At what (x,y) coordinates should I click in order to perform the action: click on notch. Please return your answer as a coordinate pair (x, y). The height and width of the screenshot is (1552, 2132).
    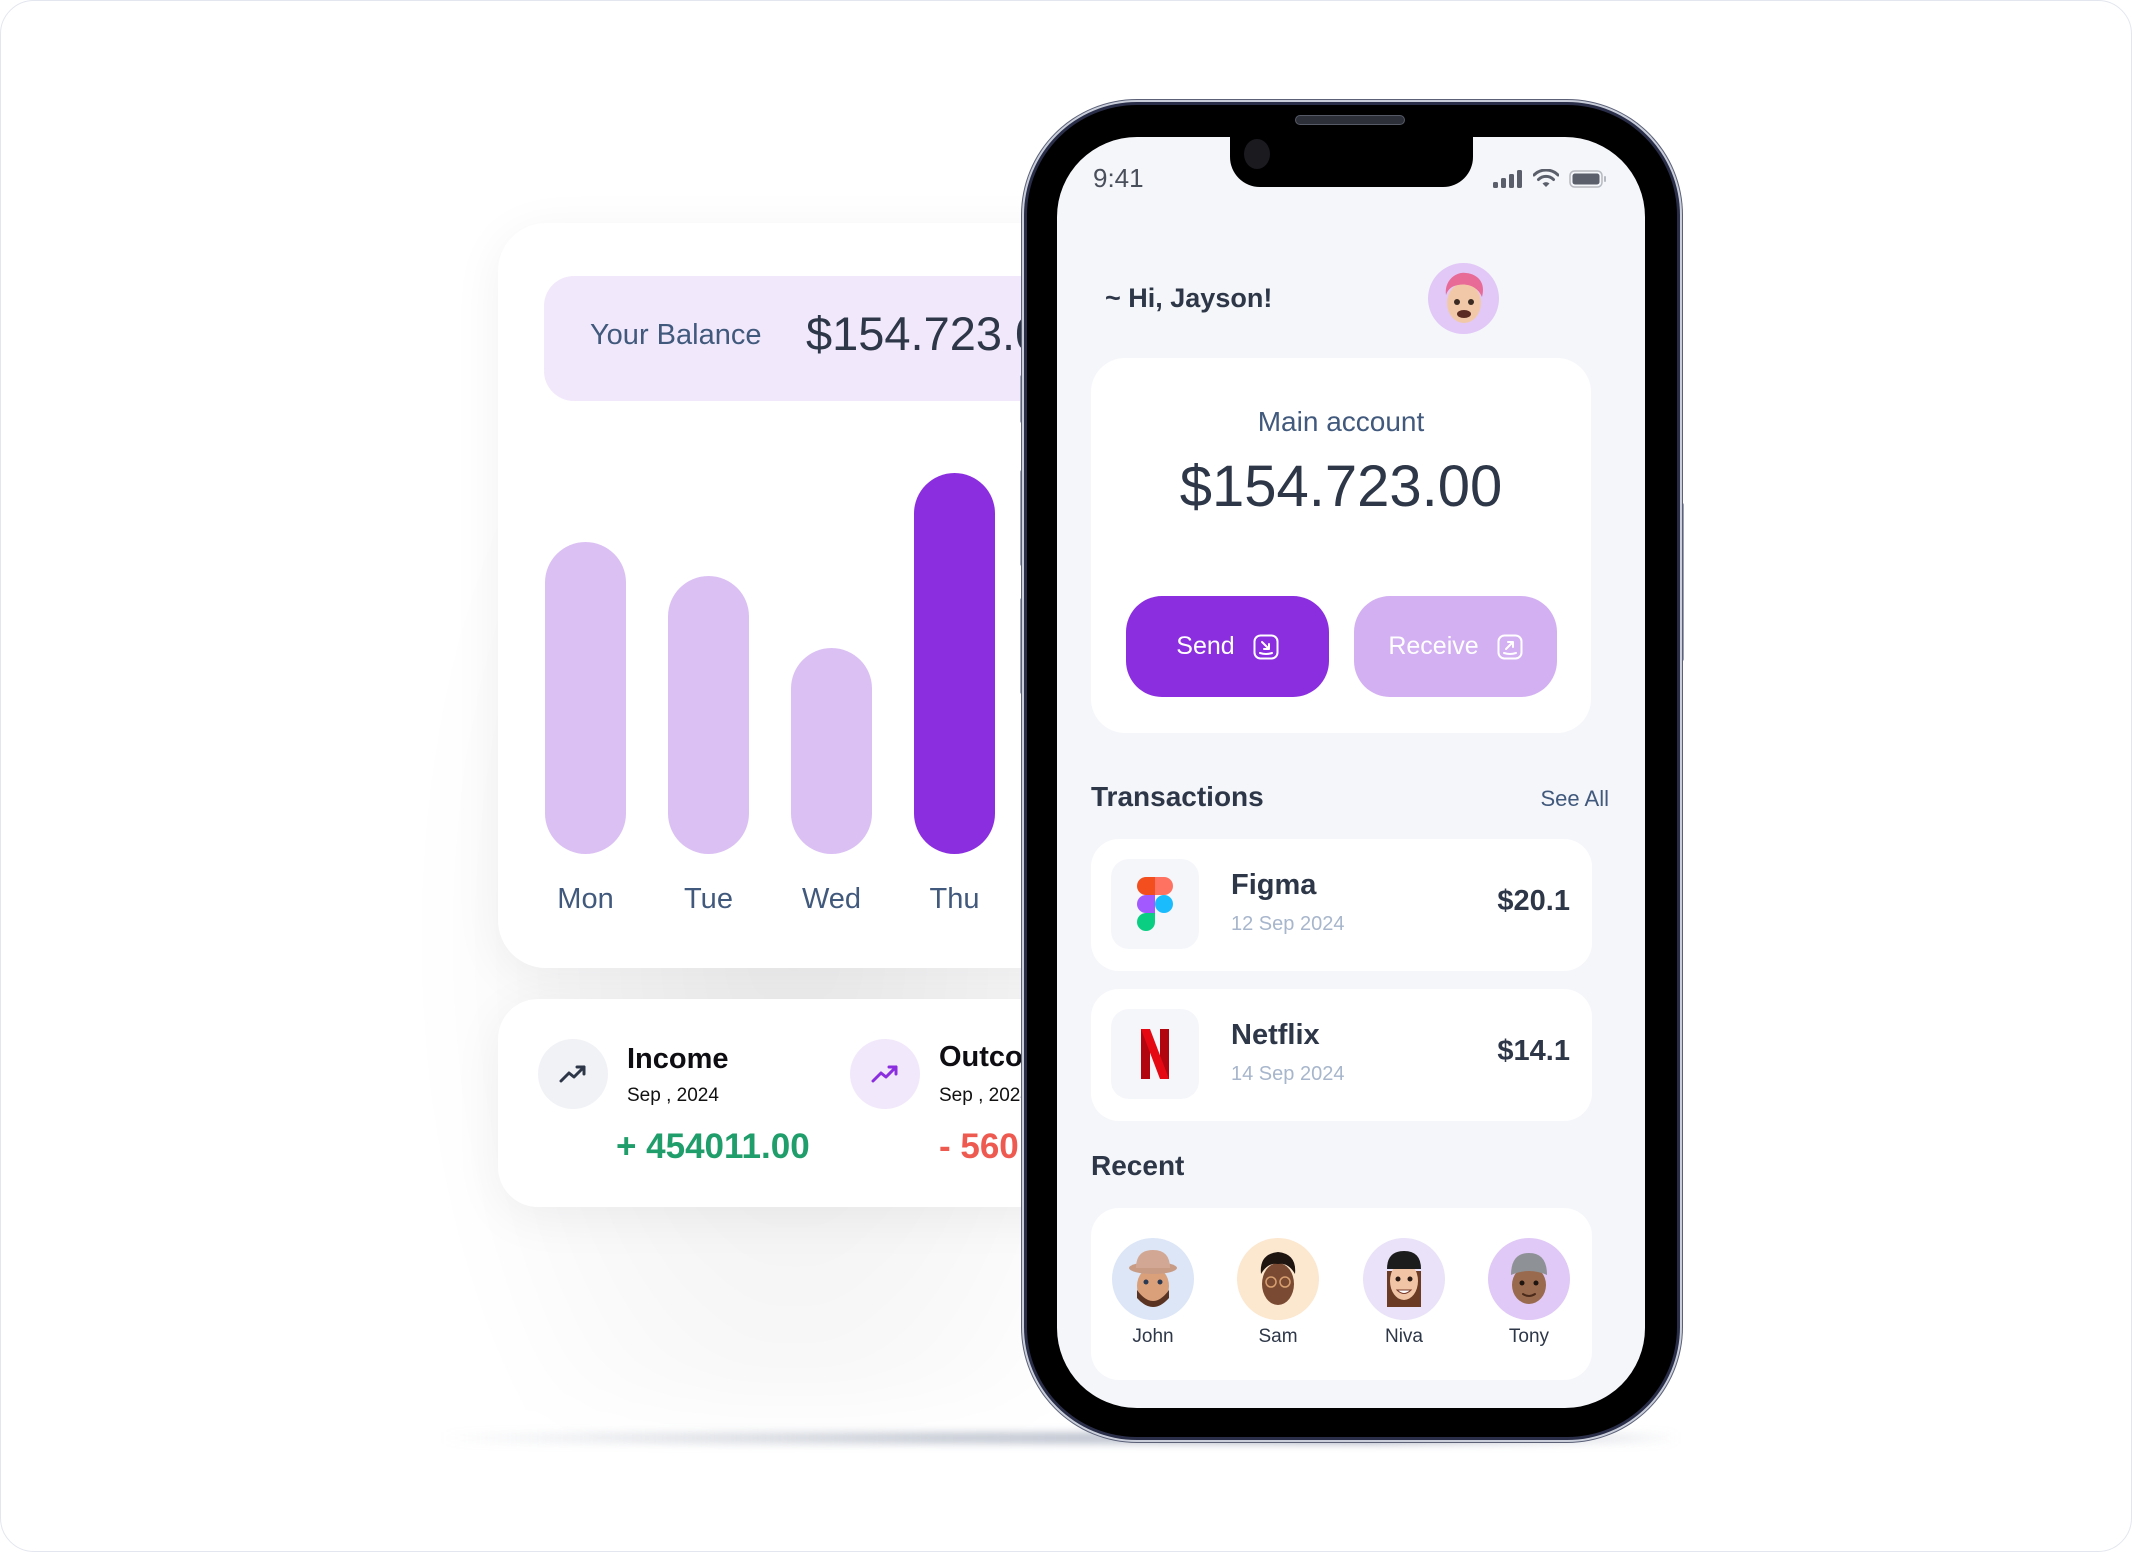
    Looking at the image, I should click on (1351, 162).